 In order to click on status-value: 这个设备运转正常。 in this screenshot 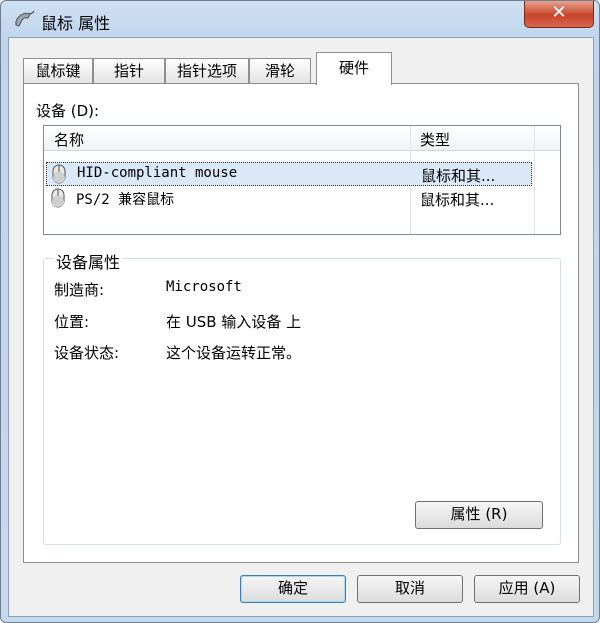, I will do `click(234, 353)`.